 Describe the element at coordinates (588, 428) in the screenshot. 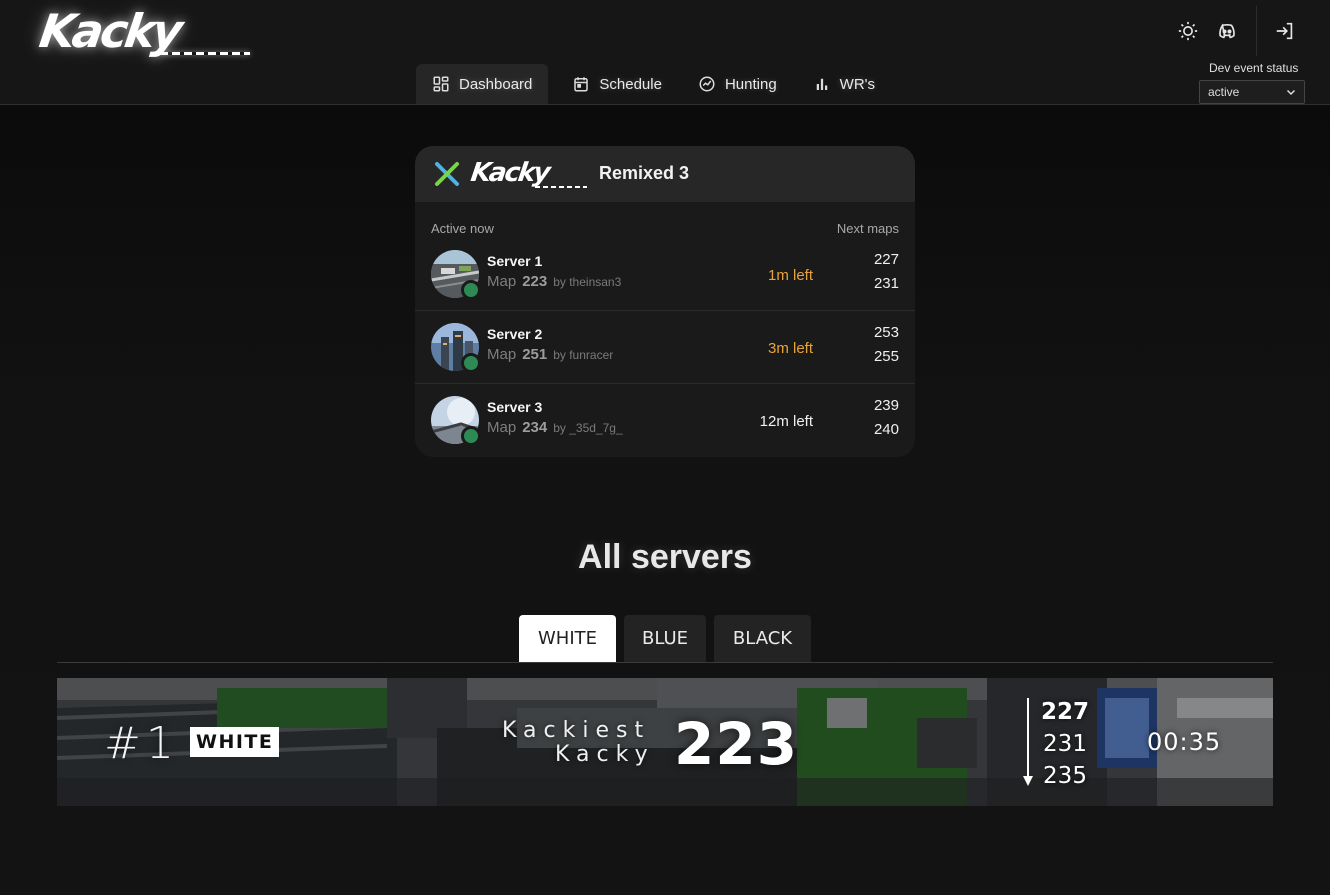

I see `server-3-author: by _35d_7g_` at that location.